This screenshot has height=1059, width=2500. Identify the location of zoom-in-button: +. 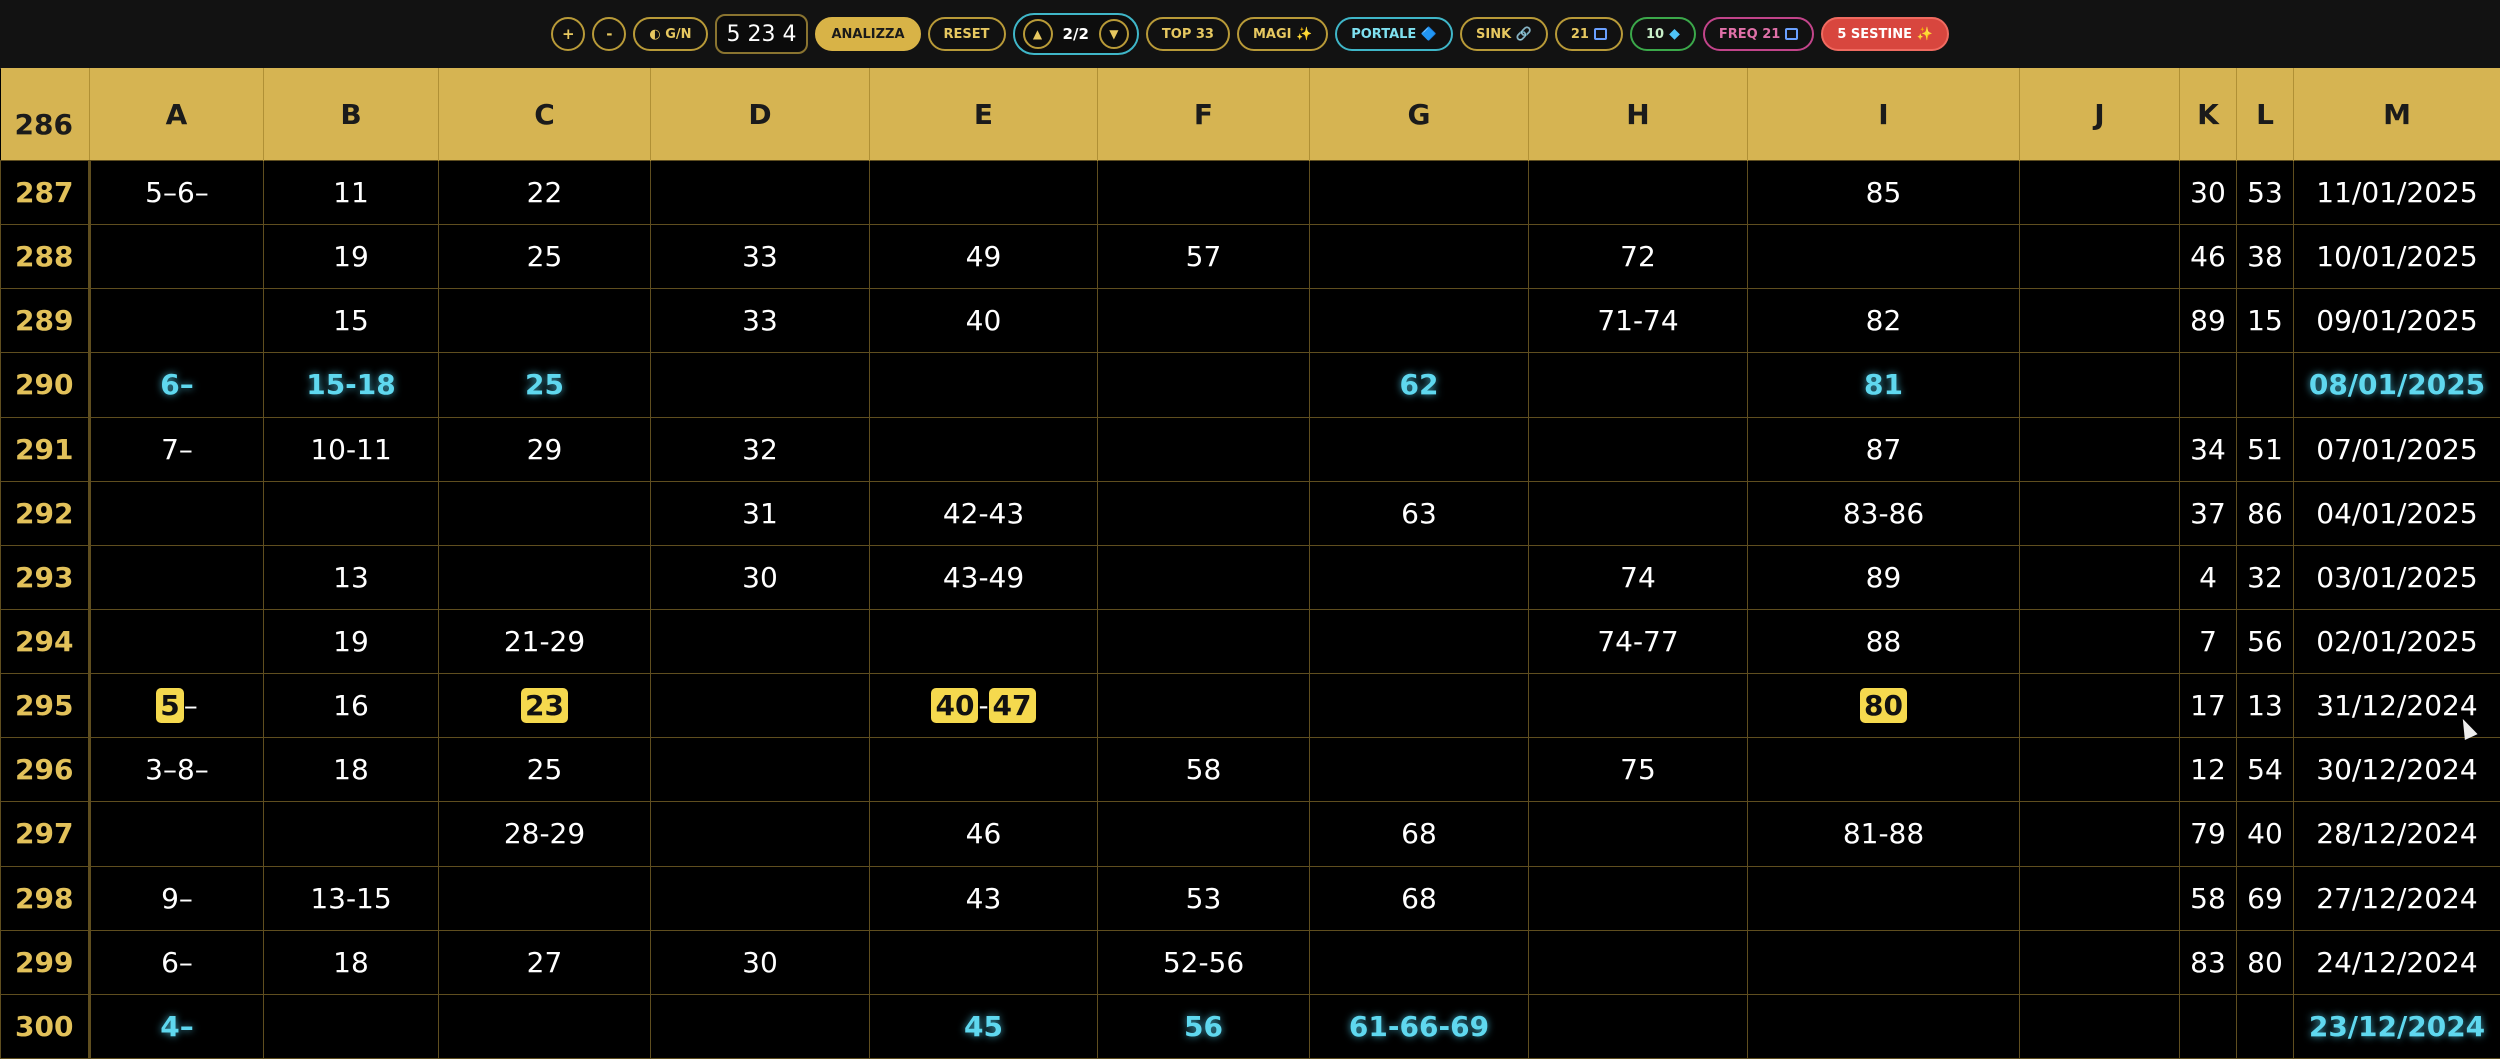
(568, 34).